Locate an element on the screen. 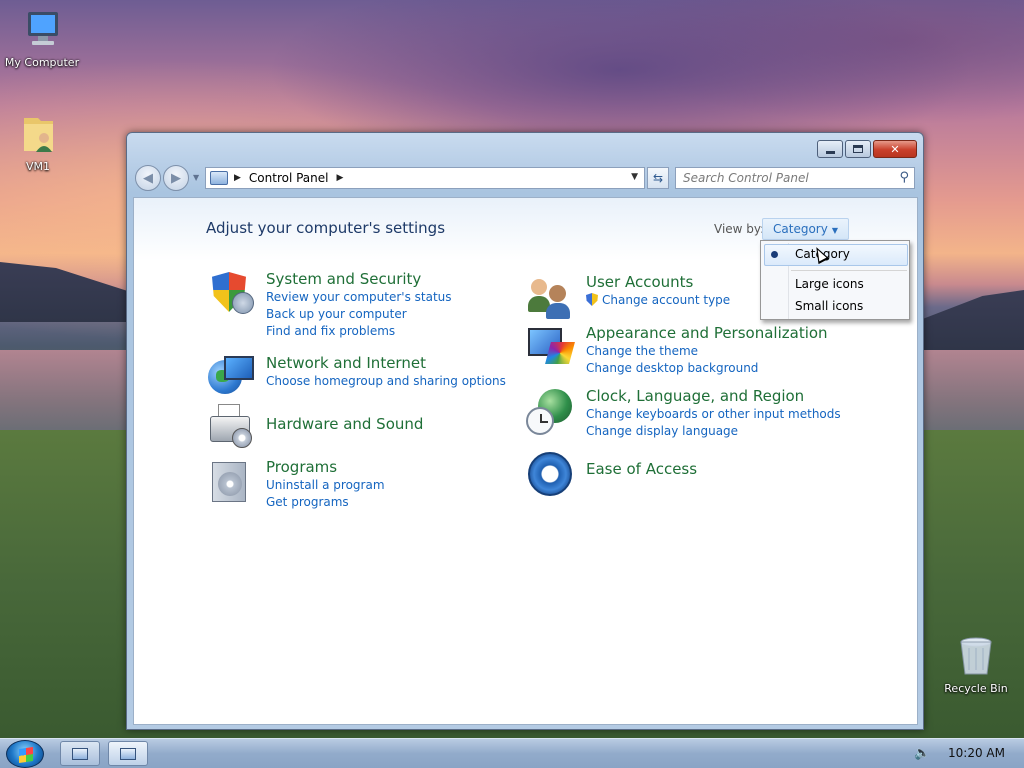 The height and width of the screenshot is (768, 1024). search-icon: ⚲ is located at coordinates (904, 177).